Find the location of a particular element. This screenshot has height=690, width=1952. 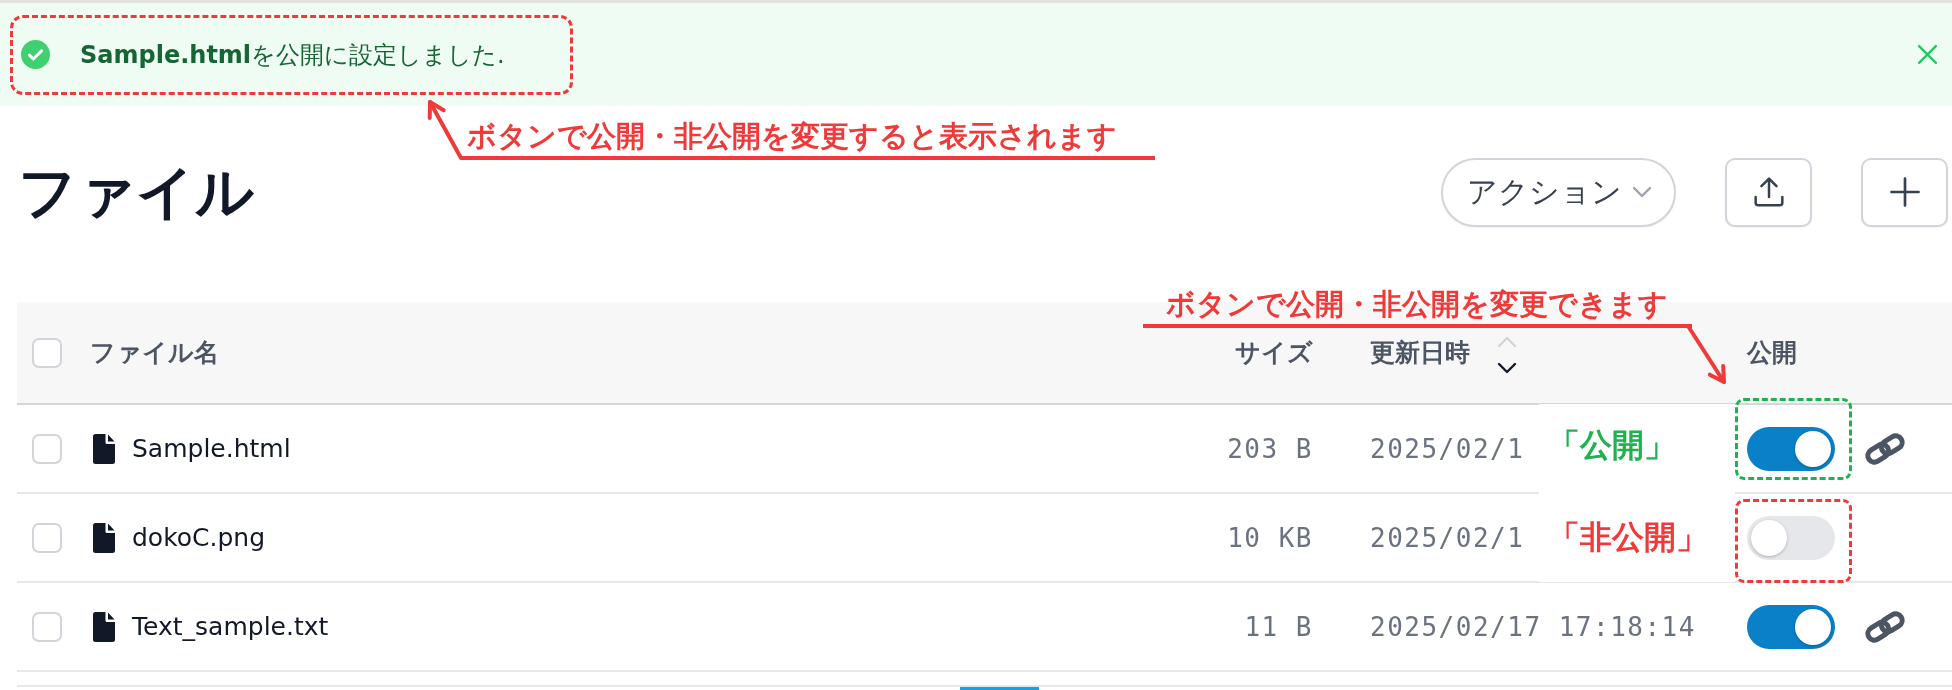

annotation-callout: ボタンで公開・非公開を変更すると表示されます is located at coordinates (808, 138).